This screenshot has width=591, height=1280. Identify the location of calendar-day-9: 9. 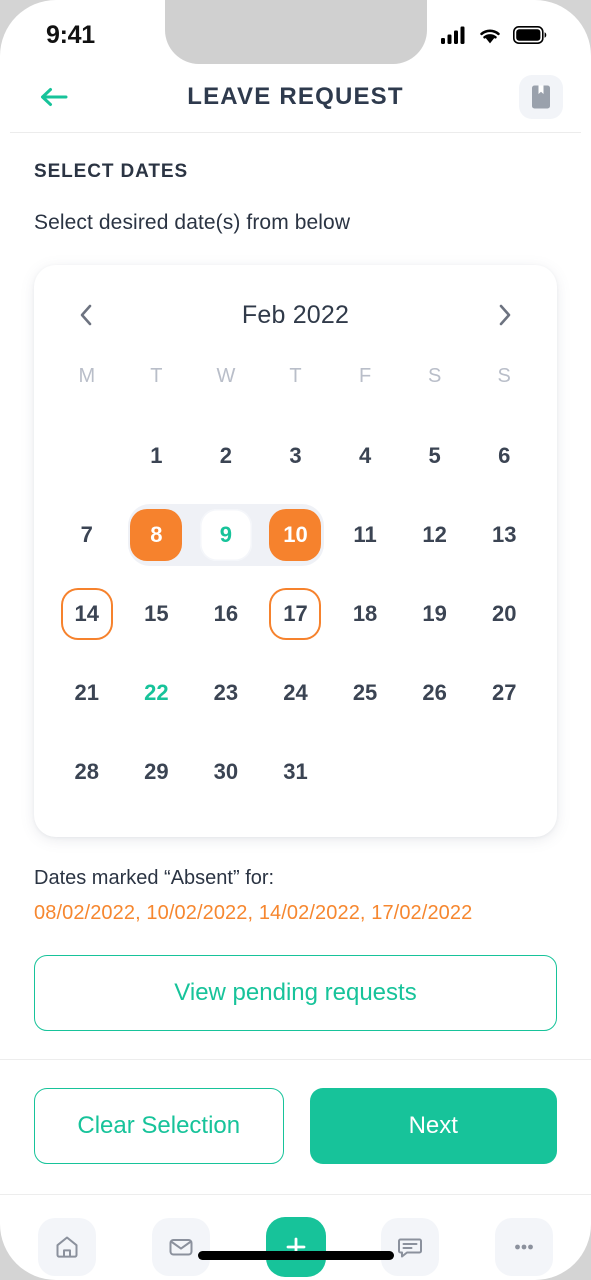
(225, 534).